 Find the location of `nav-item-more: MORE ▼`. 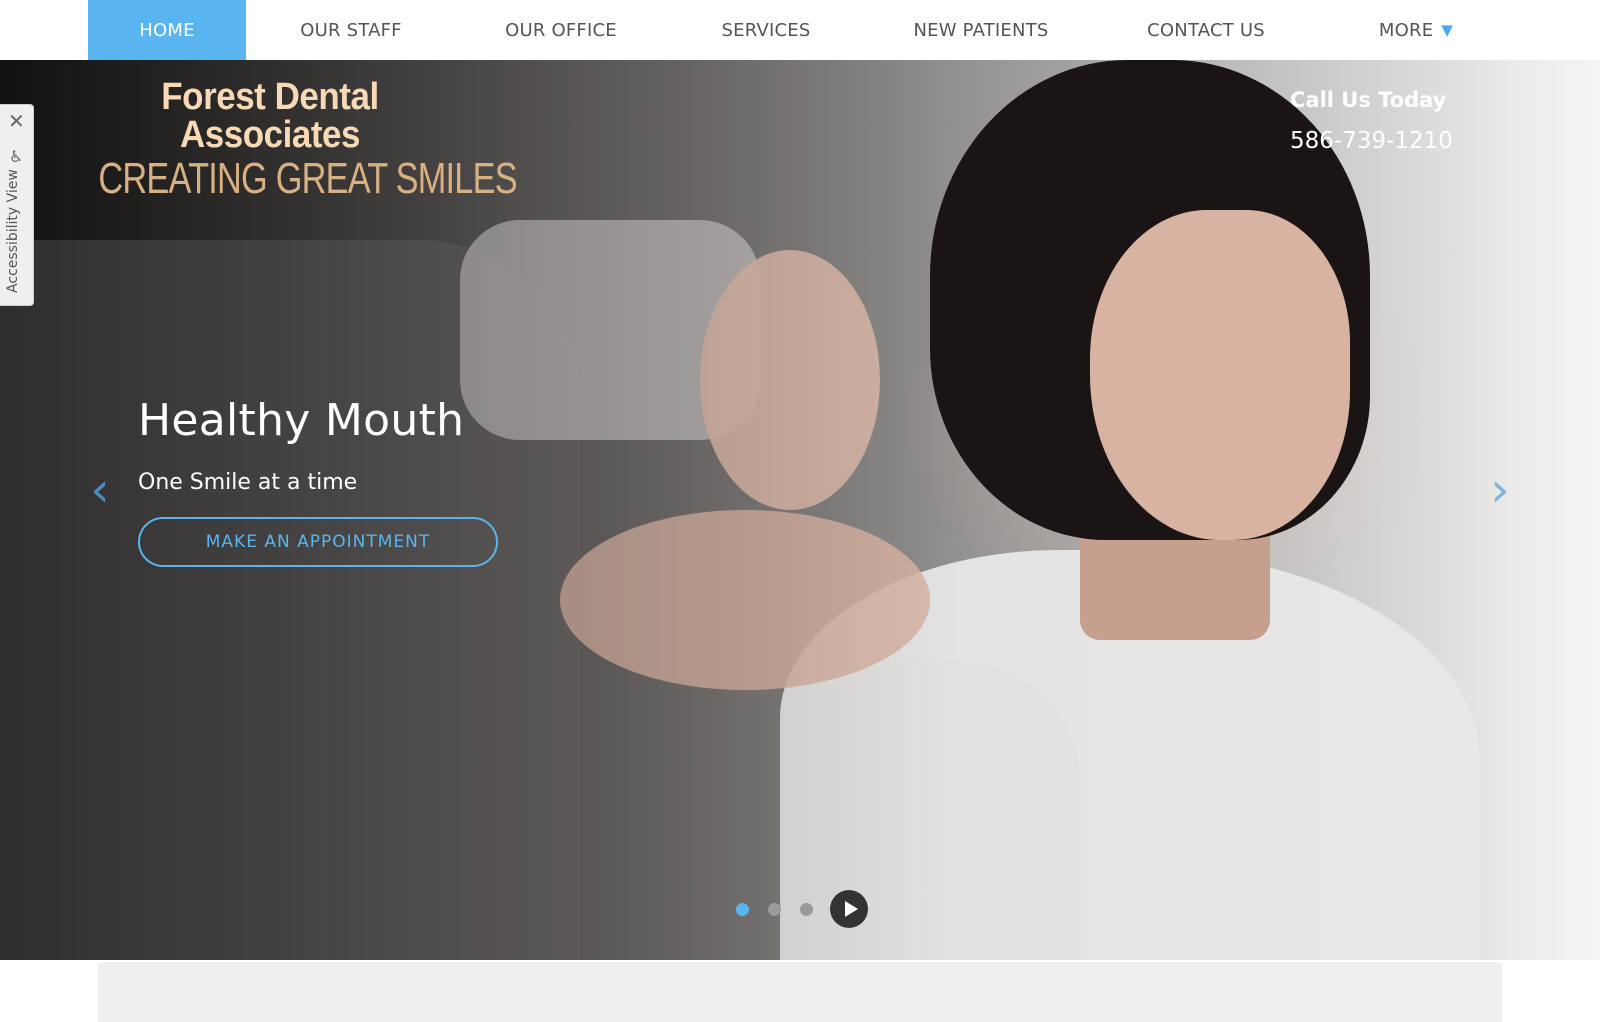

nav-item-more: MORE ▼ is located at coordinates (1416, 30).